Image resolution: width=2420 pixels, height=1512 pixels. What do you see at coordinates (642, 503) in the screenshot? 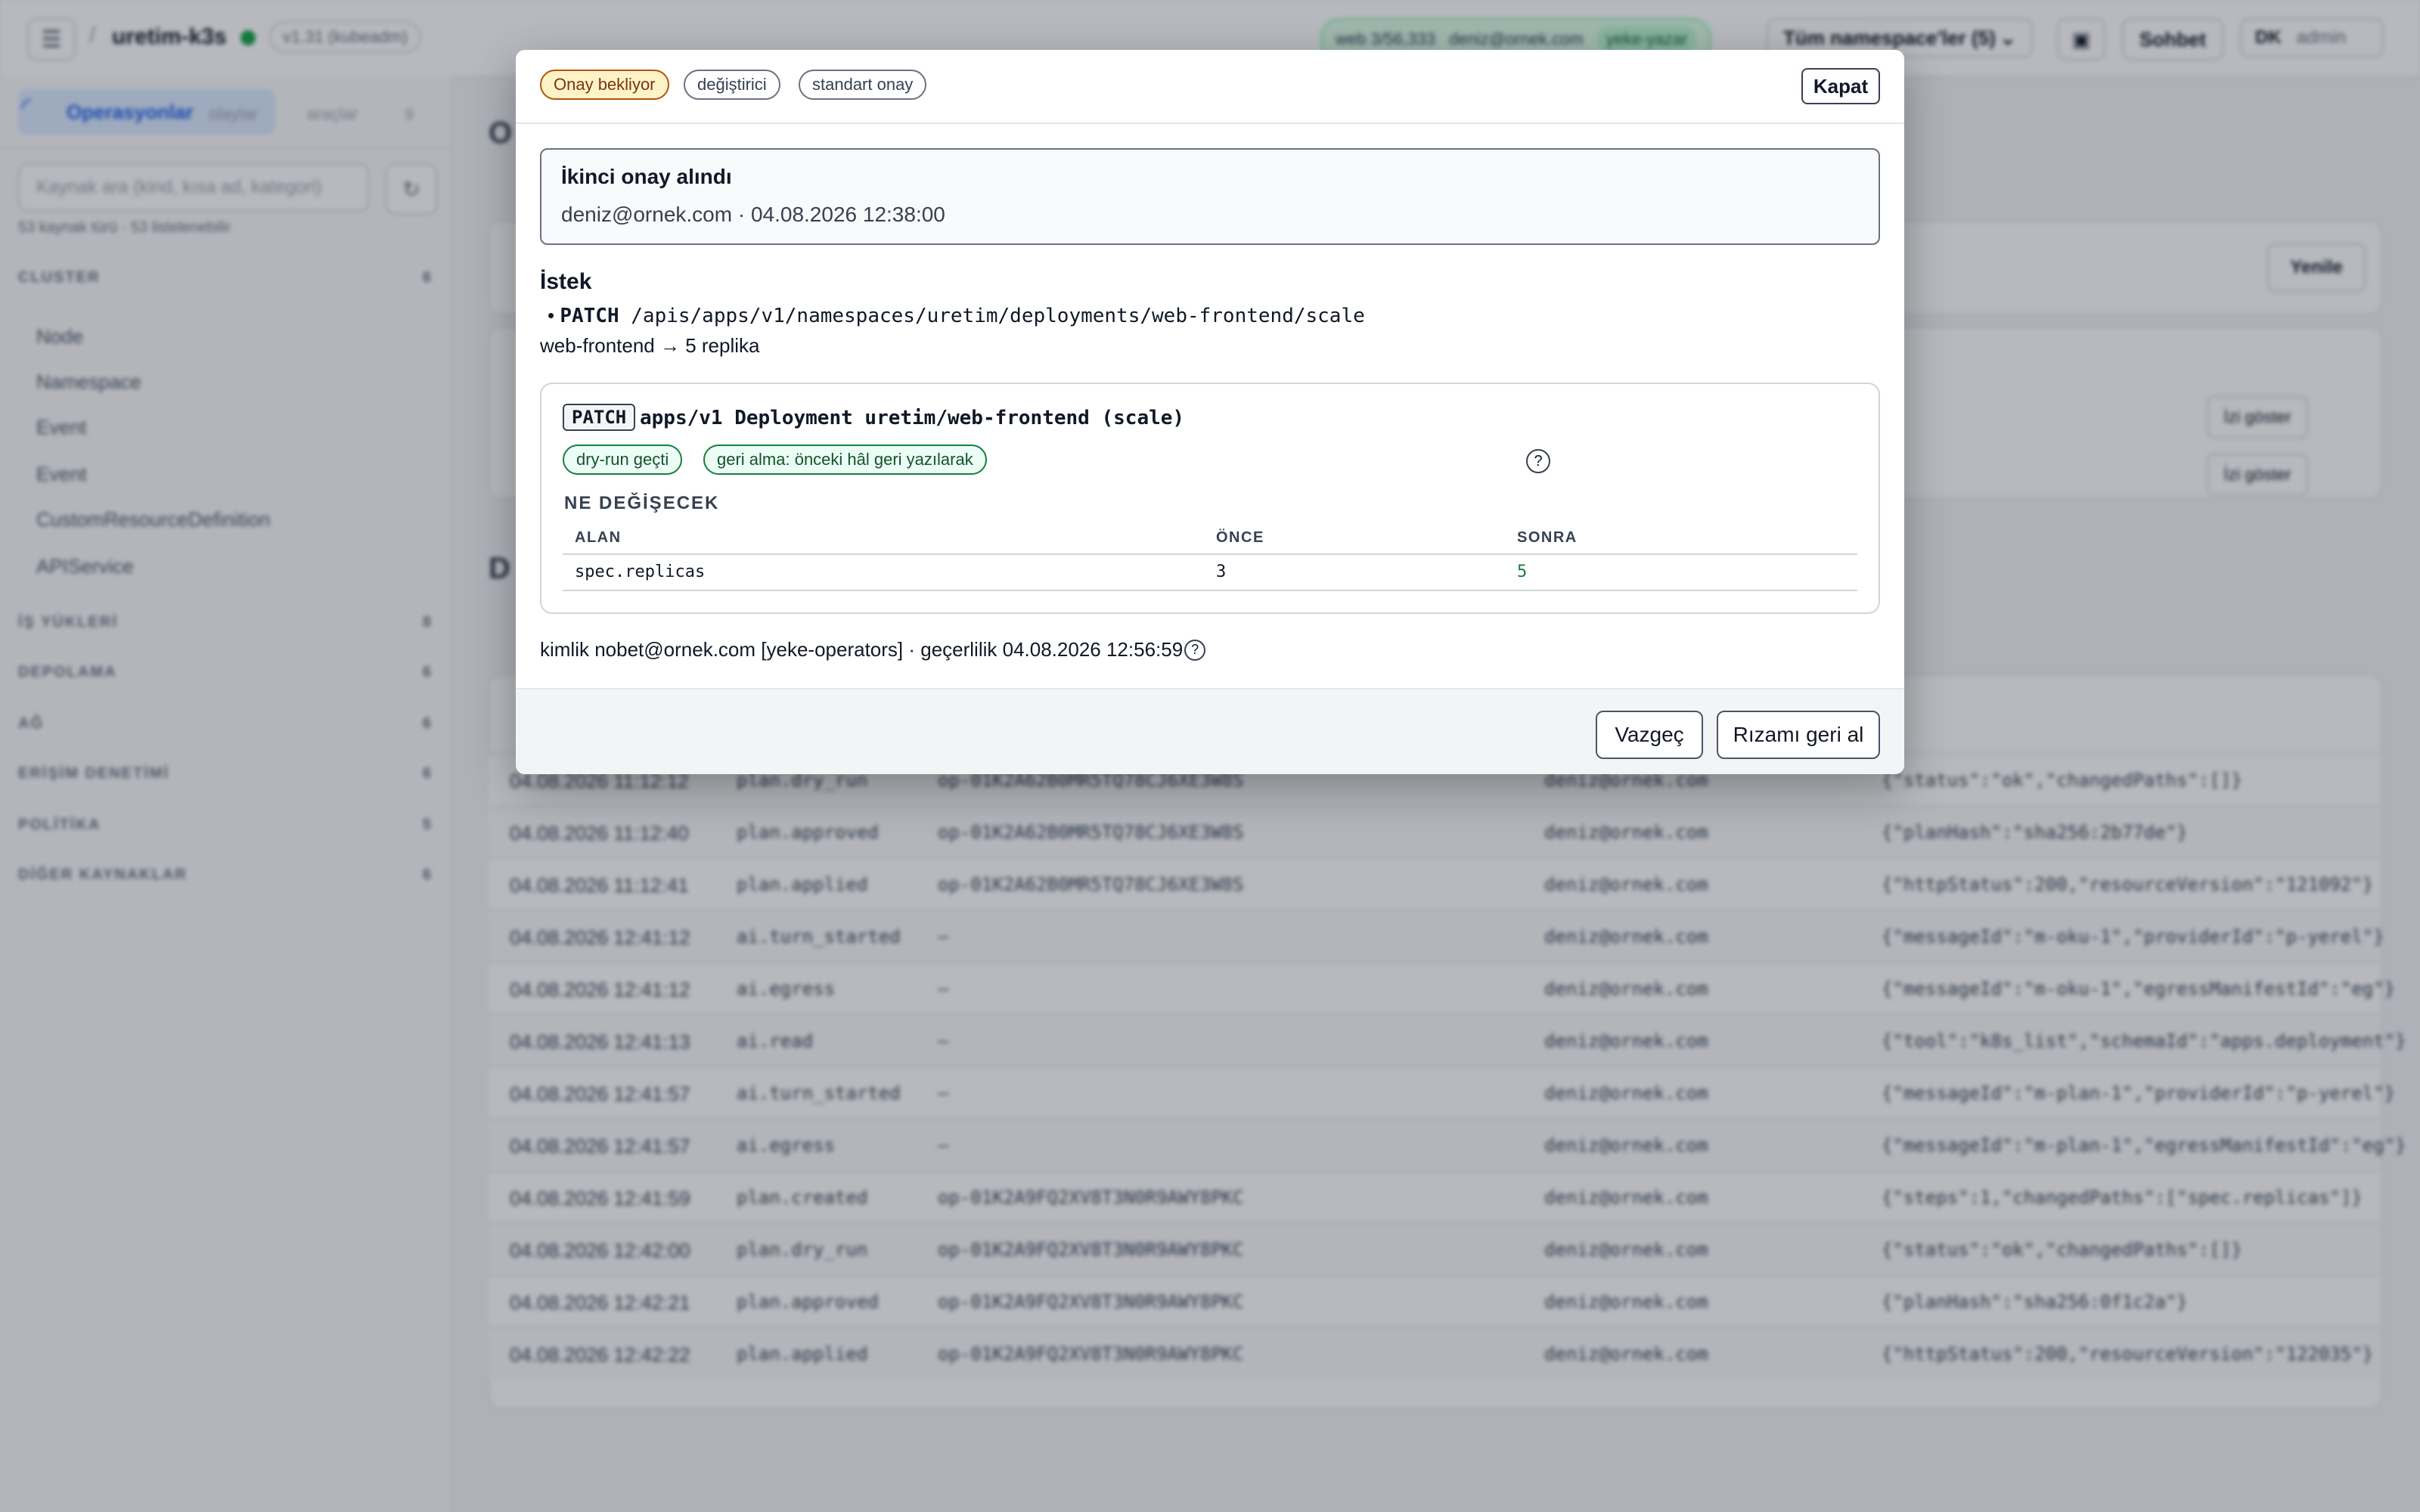
I see `changes-heading: NE DEĞİŞECEK` at bounding box center [642, 503].